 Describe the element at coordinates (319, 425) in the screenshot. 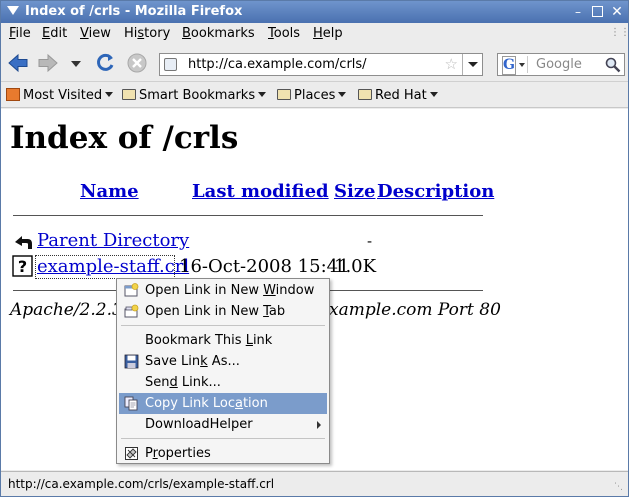

I see `submenu-arrow-icon` at that location.